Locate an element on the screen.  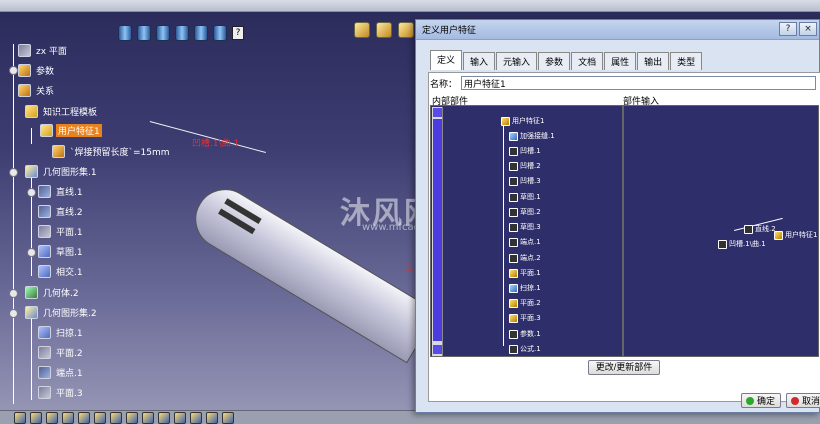
component-node: 用户特征1 is located at coordinates (522, 121).